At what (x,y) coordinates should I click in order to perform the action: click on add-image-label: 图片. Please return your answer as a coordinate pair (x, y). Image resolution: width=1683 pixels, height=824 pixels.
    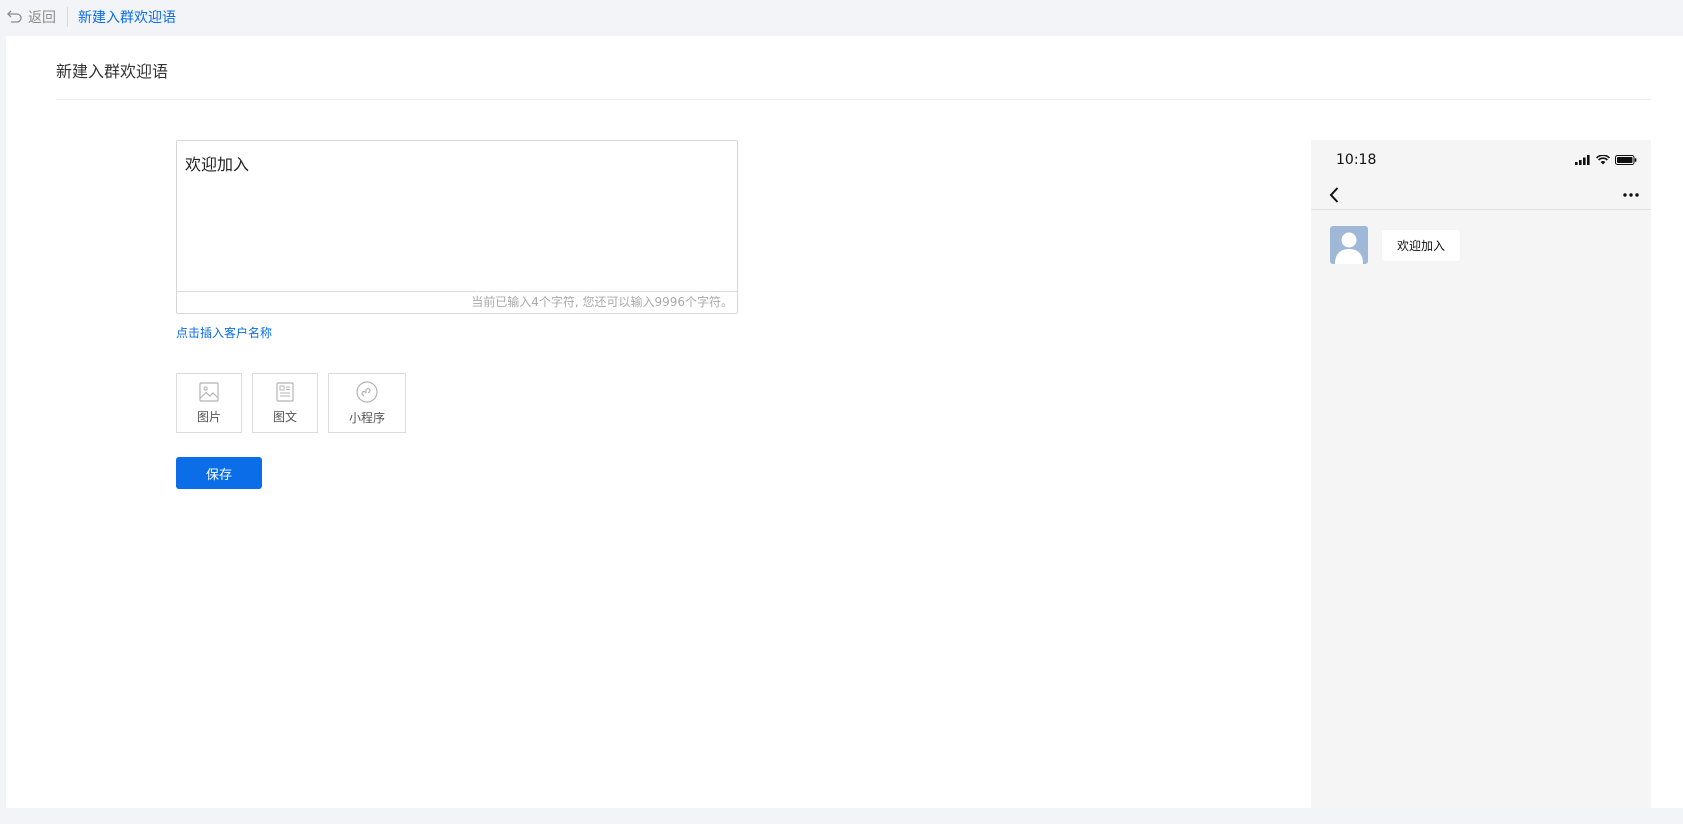
    Looking at the image, I should click on (208, 416).